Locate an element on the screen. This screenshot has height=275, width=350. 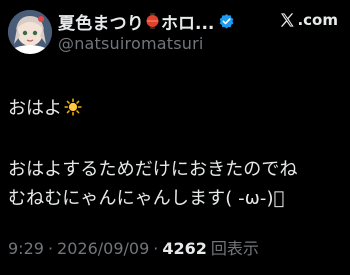
views-count: 4262 is located at coordinates (184, 248).